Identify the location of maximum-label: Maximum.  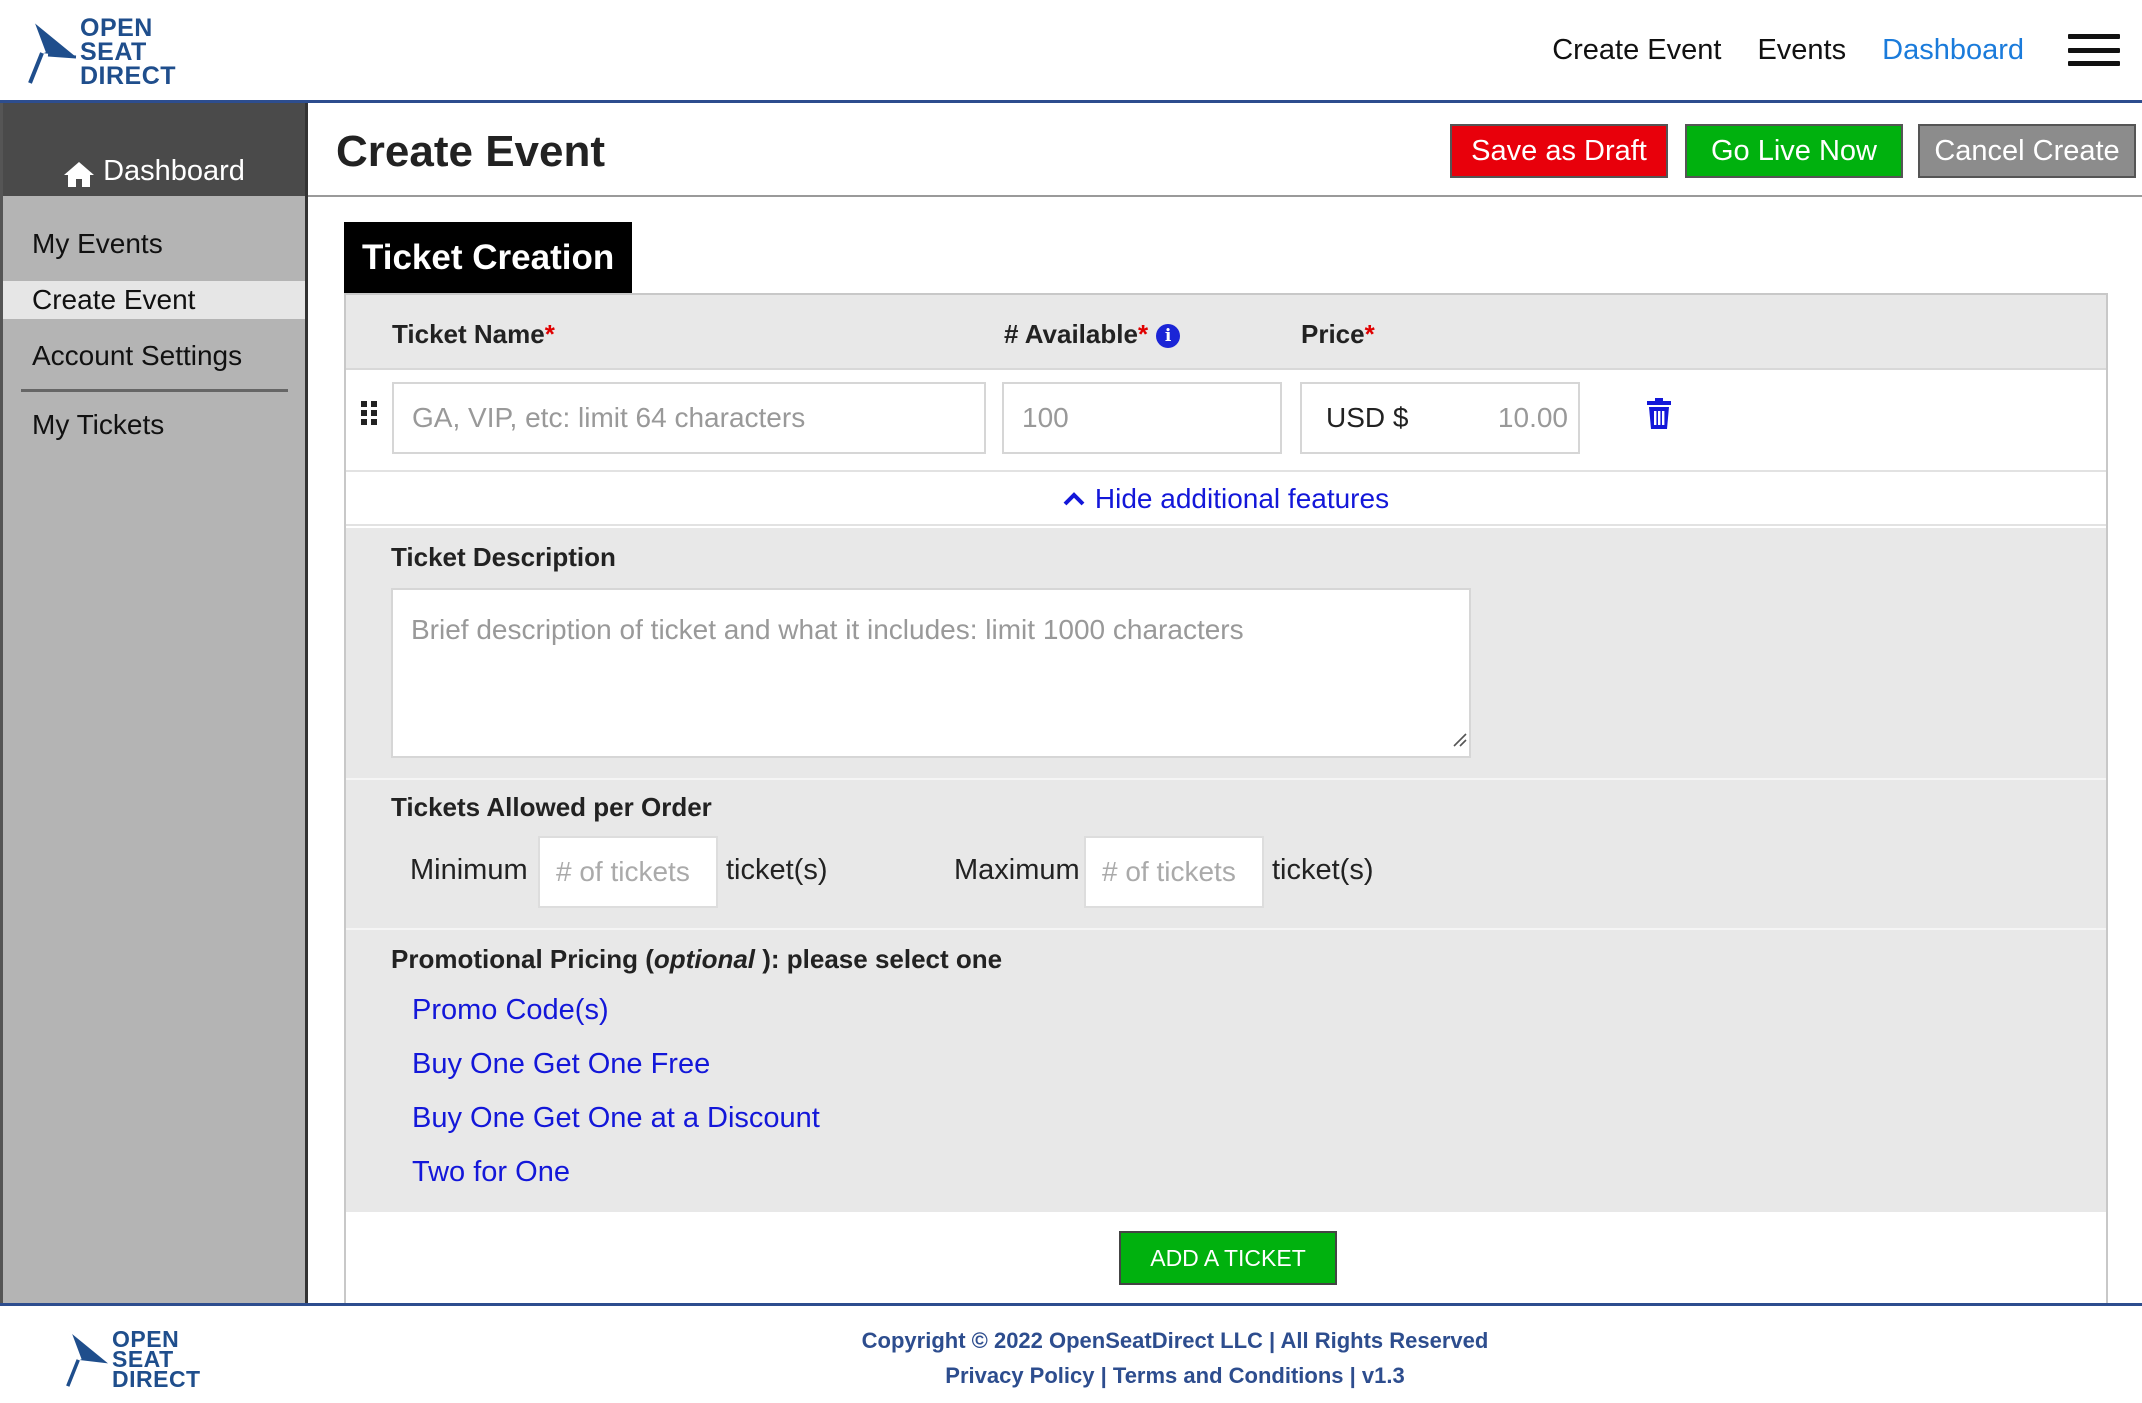
(1017, 870).